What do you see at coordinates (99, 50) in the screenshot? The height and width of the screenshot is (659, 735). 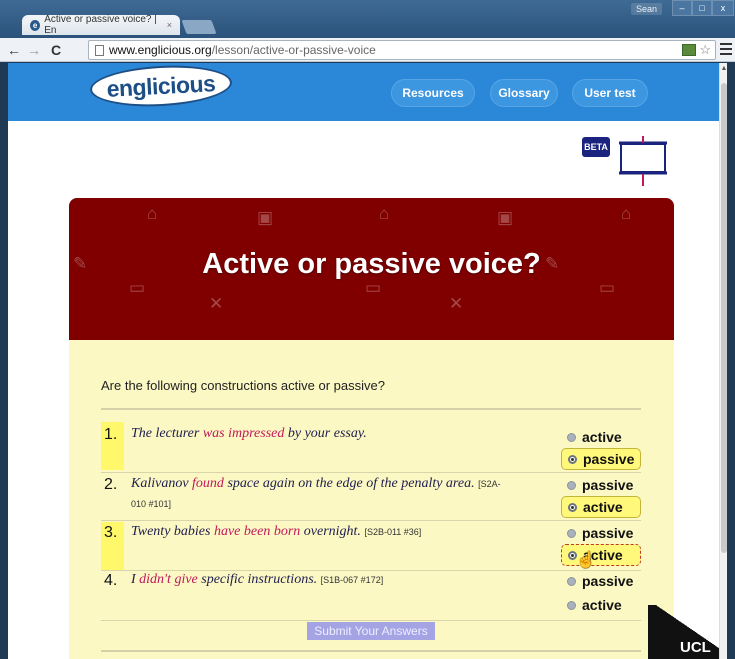 I see `page-icon` at bounding box center [99, 50].